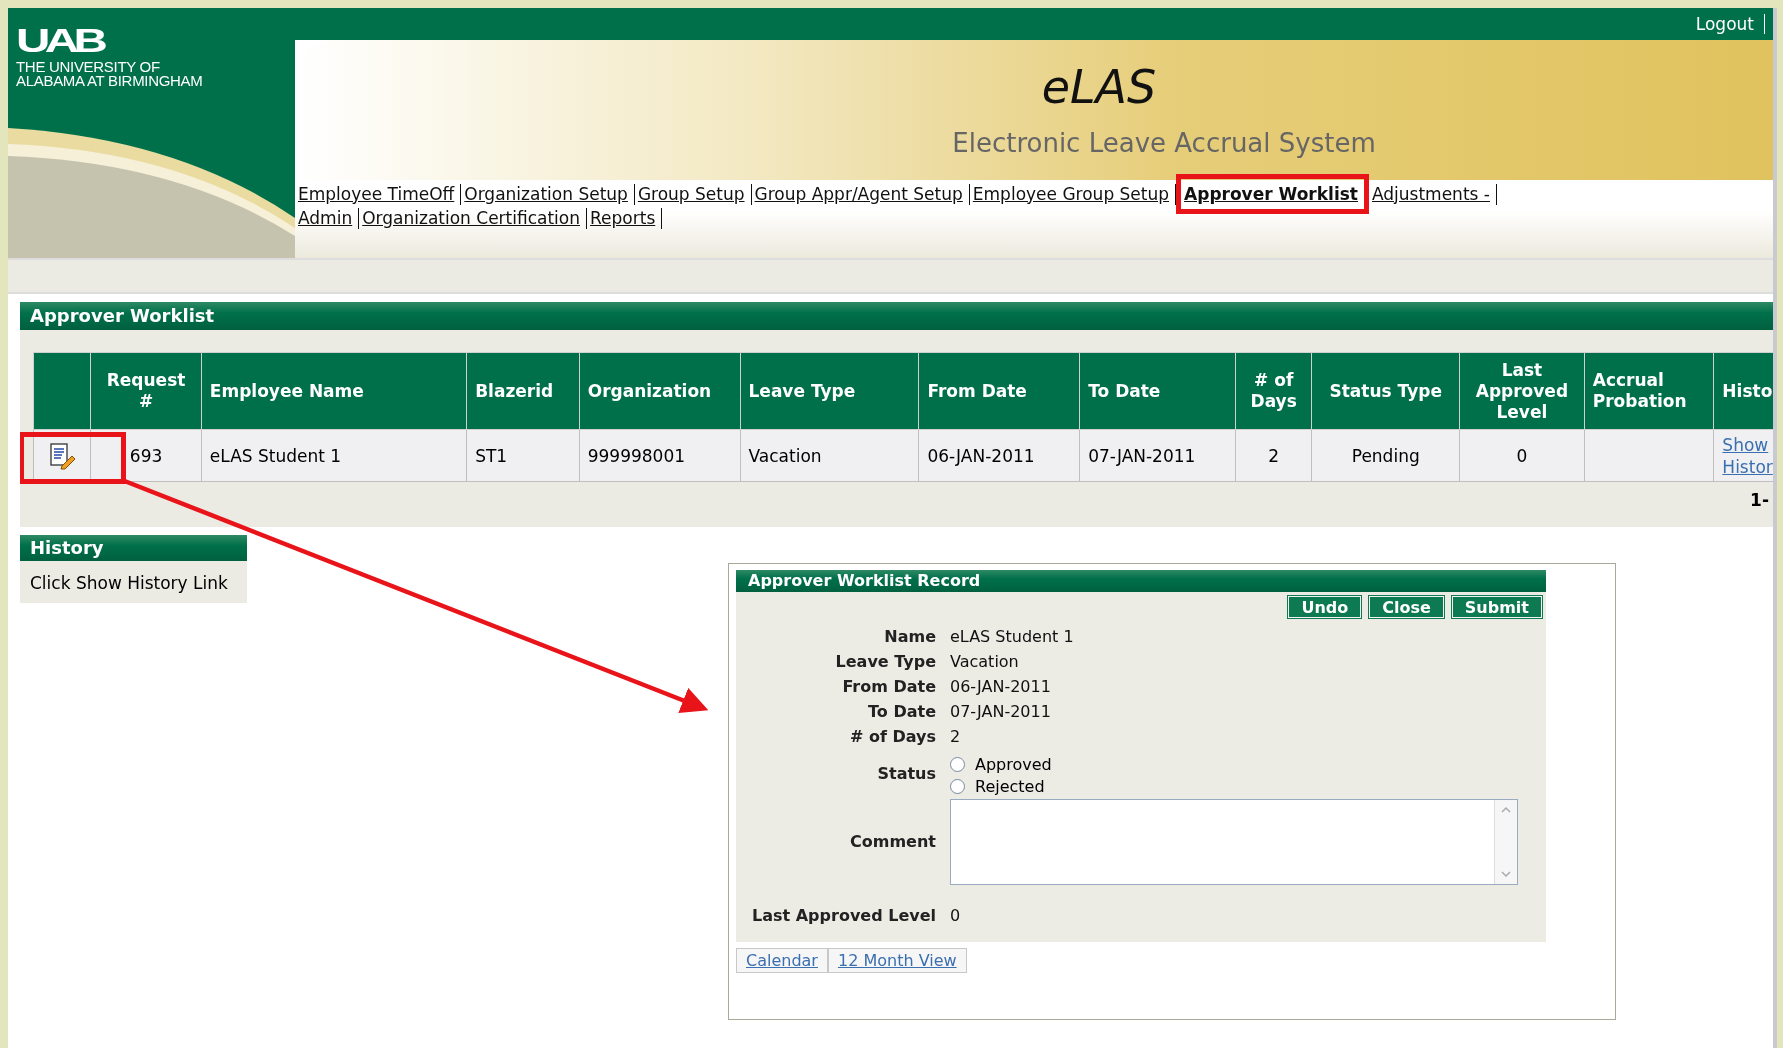  I want to click on nav-link: Employee TimeOff, so click(378, 194).